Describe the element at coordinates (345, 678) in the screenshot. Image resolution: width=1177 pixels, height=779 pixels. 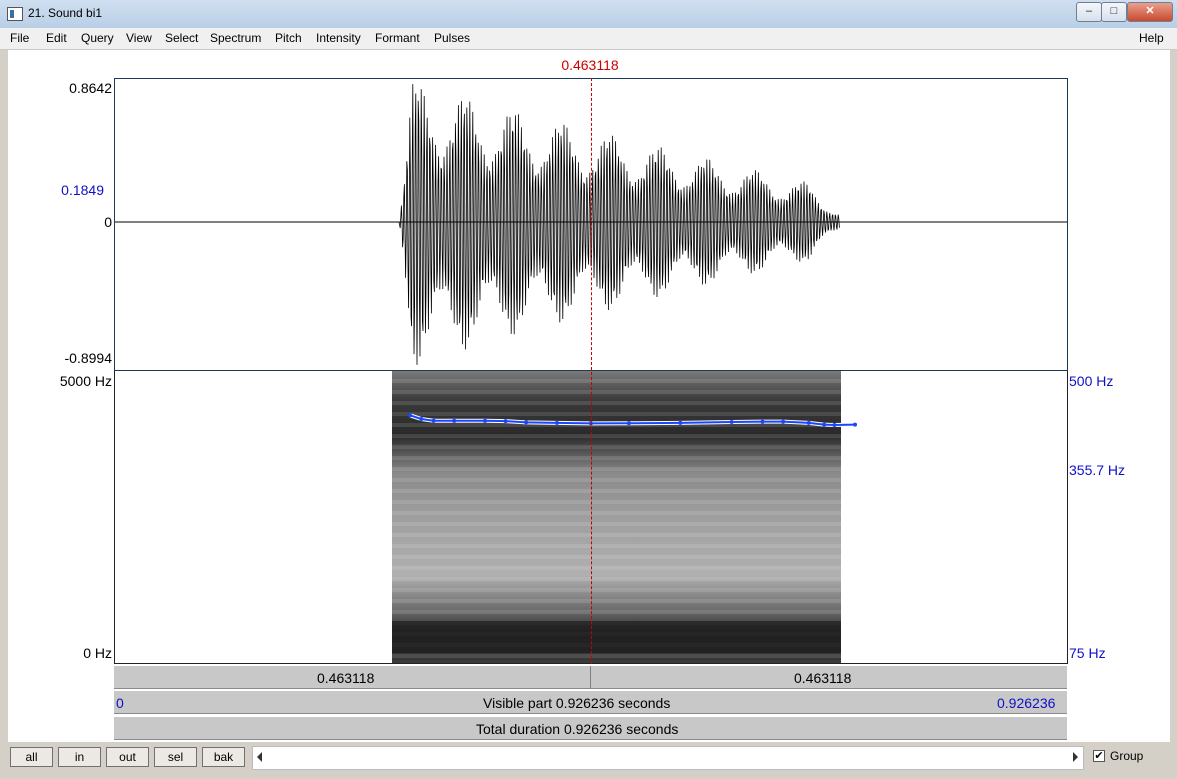
I see `left-segment-duration: 0.463118` at that location.